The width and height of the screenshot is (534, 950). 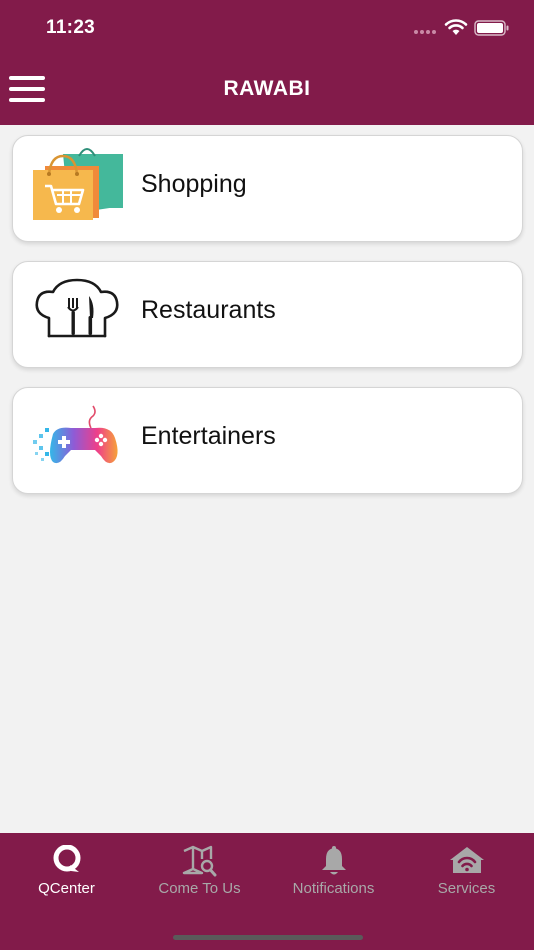 I want to click on category-label: Shopping, so click(x=194, y=184).